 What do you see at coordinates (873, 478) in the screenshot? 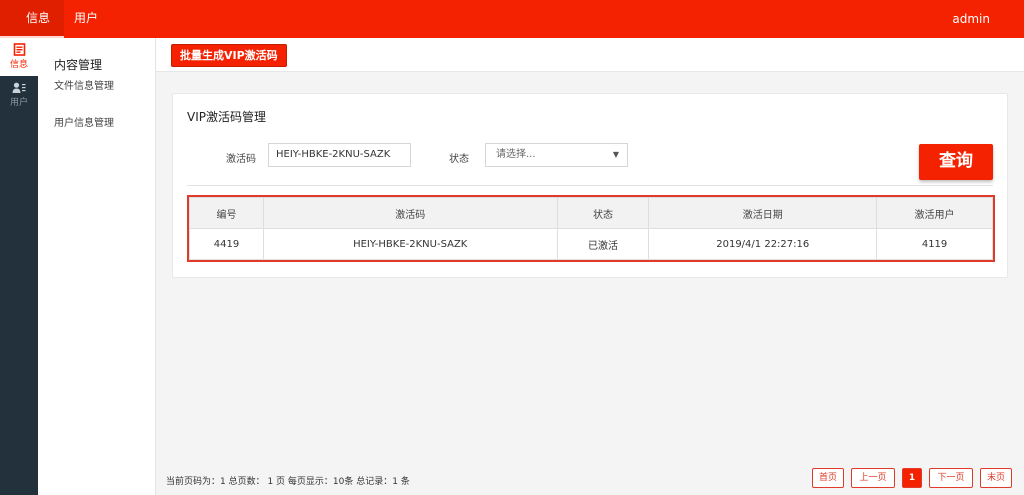
I see `pager-prev-button: 上一页` at bounding box center [873, 478].